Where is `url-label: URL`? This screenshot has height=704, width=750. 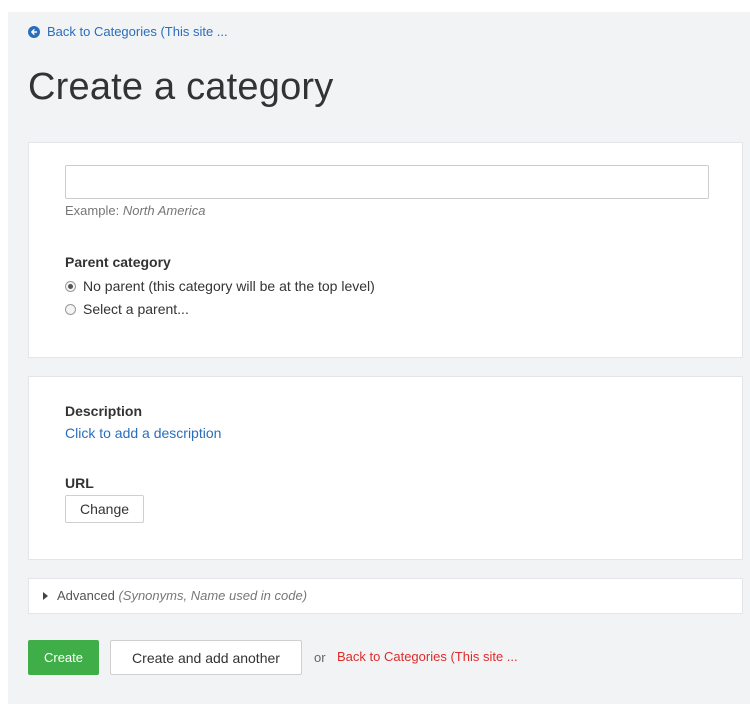
url-label: URL is located at coordinates (79, 483).